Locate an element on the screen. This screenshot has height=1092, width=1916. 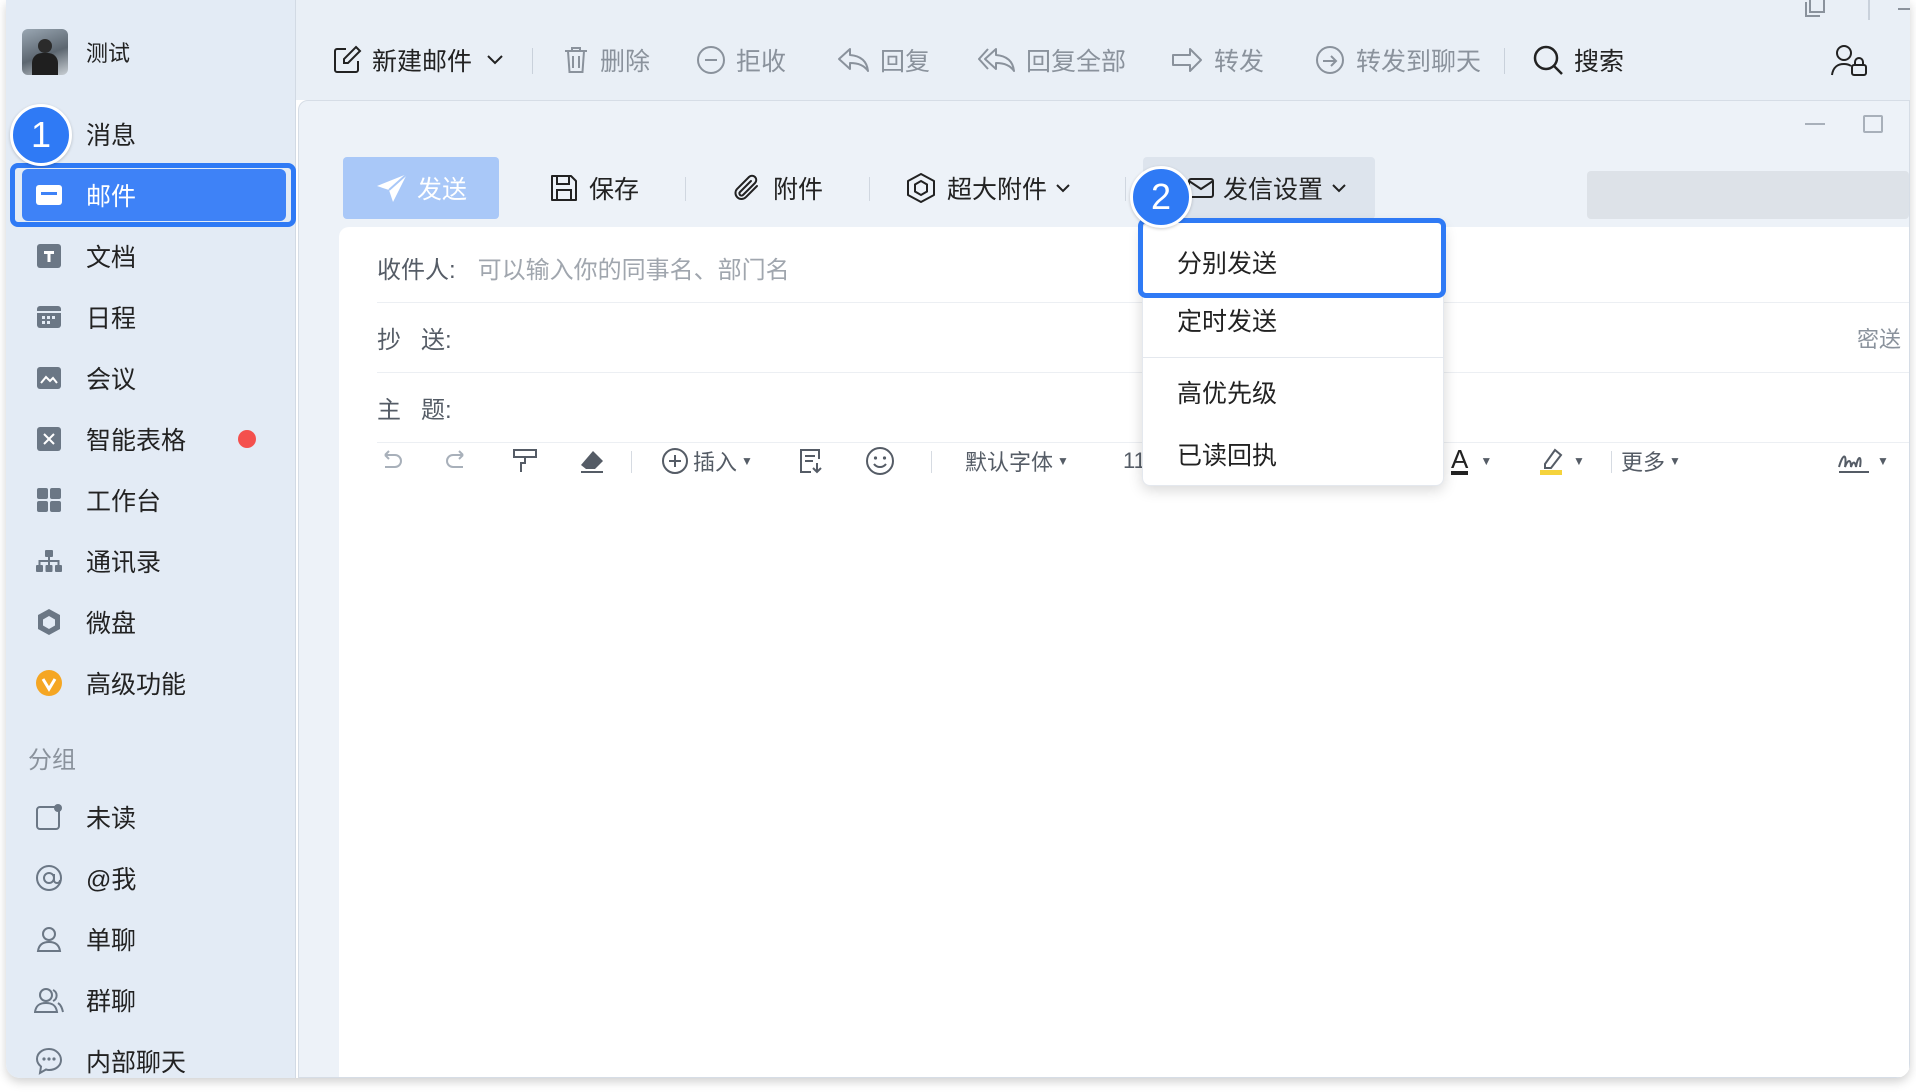
more-button: 更多 ▼ is located at coordinates (1651, 461).